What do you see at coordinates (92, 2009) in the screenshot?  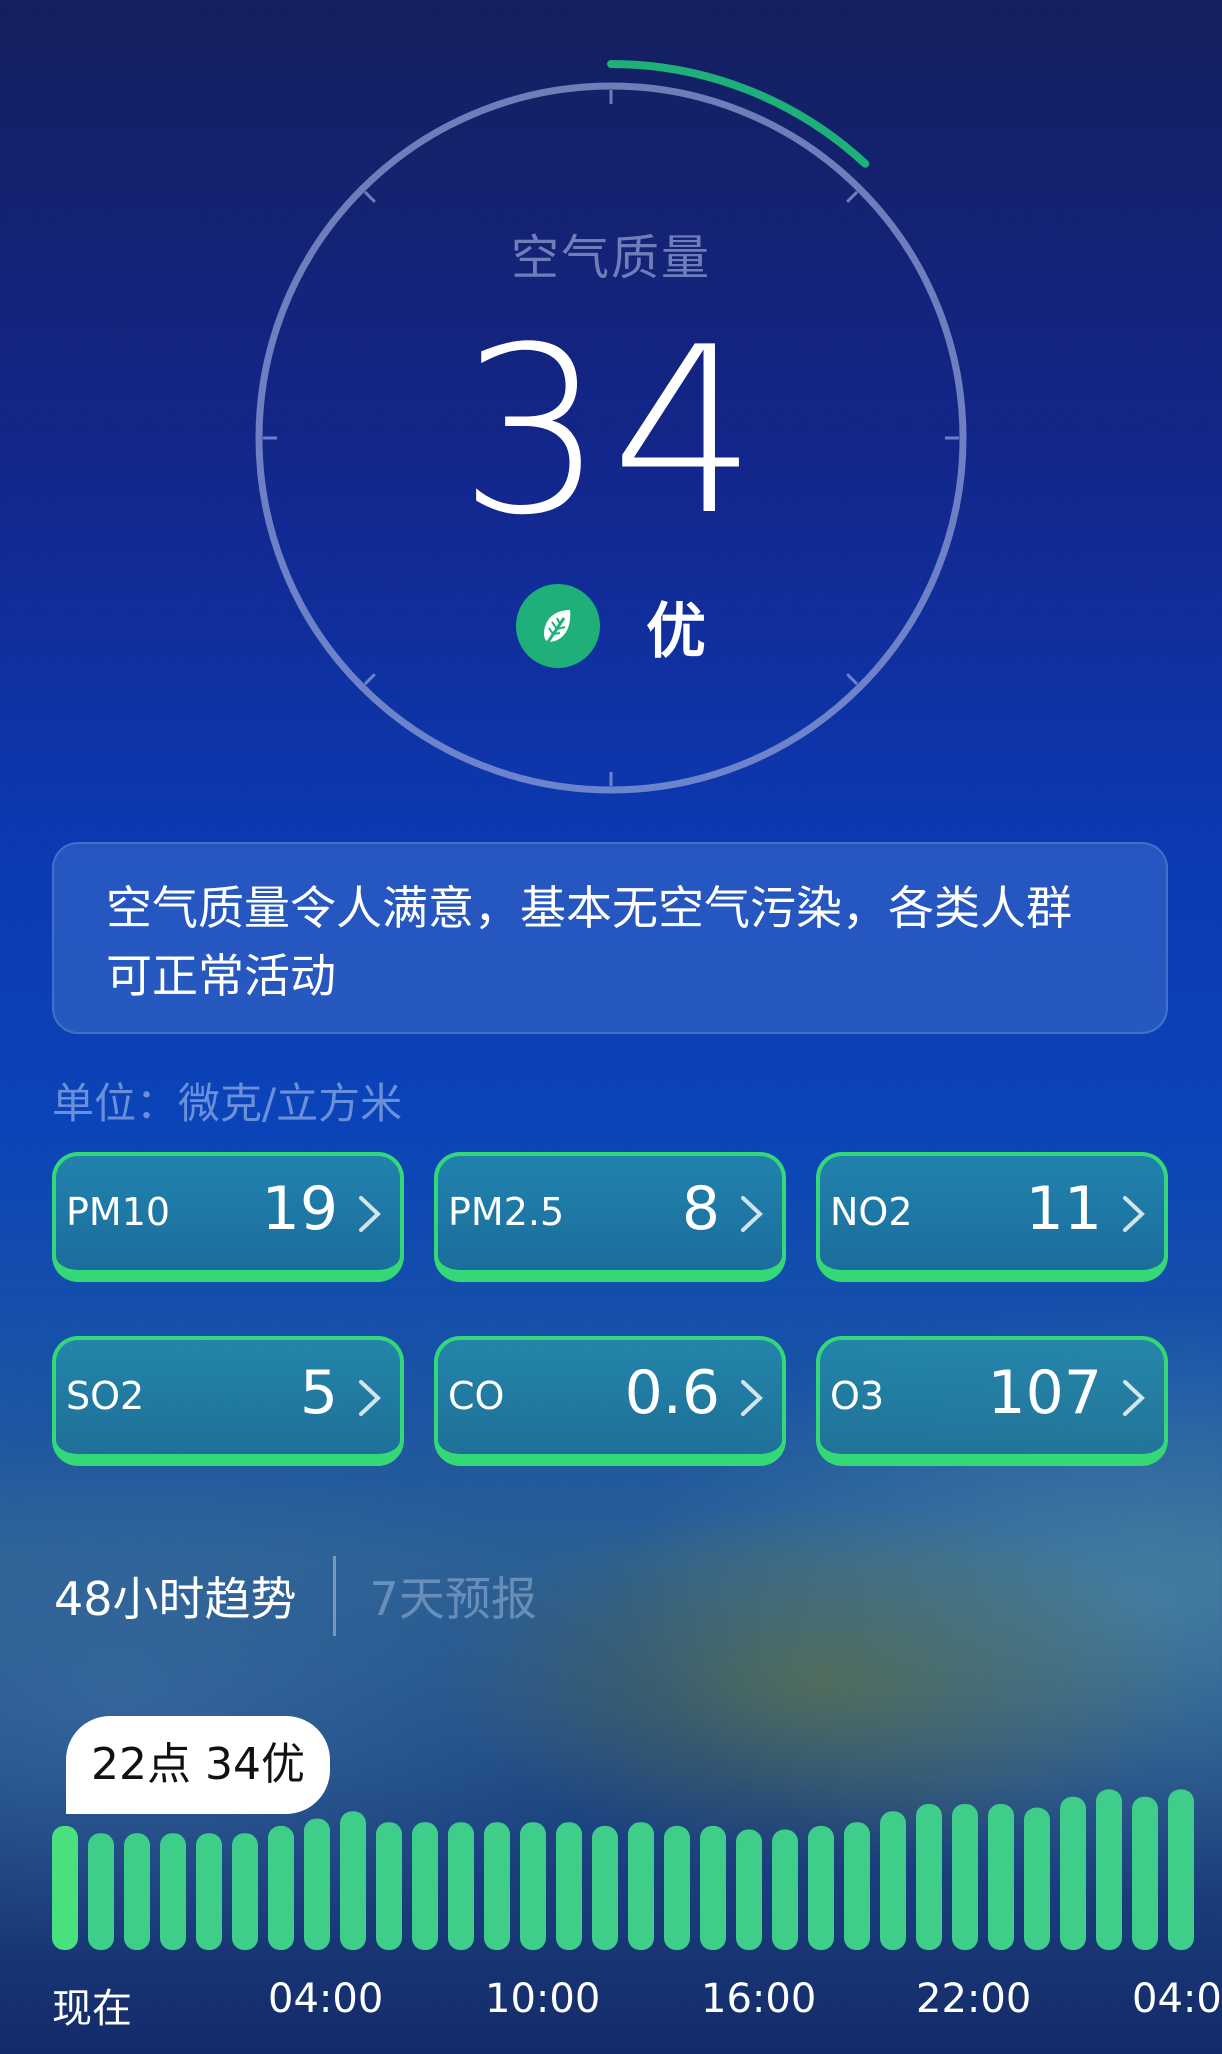 I see `x-axis-label: 现在` at bounding box center [92, 2009].